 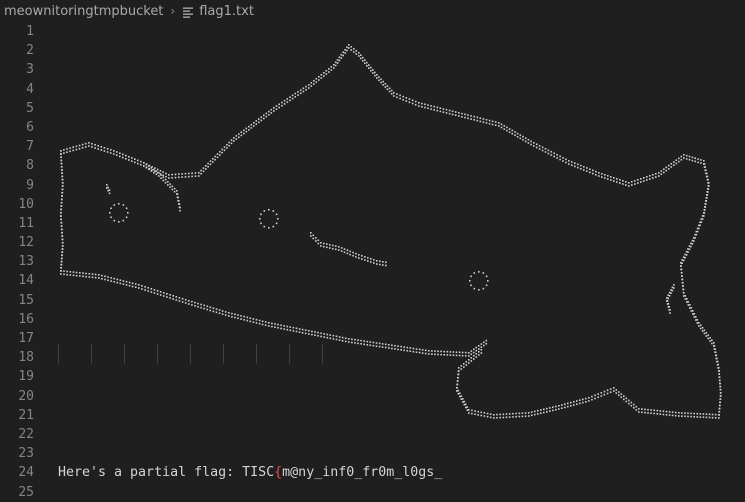 I want to click on breadcrumb-file: flag1.txt, so click(x=226, y=11).